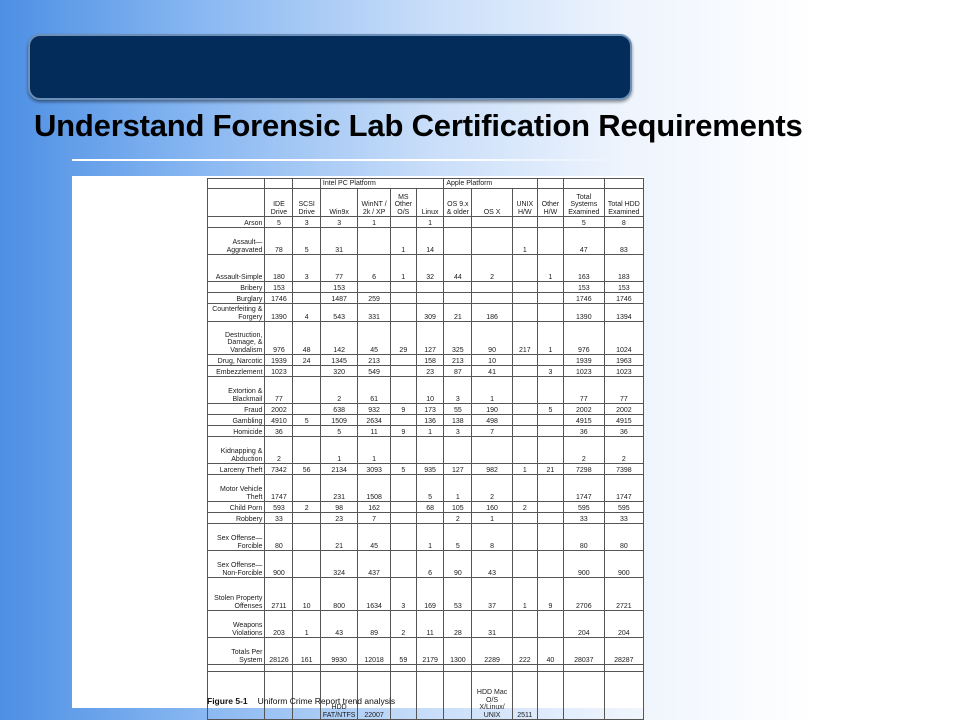  I want to click on table-cell: 153, so click(279, 287).